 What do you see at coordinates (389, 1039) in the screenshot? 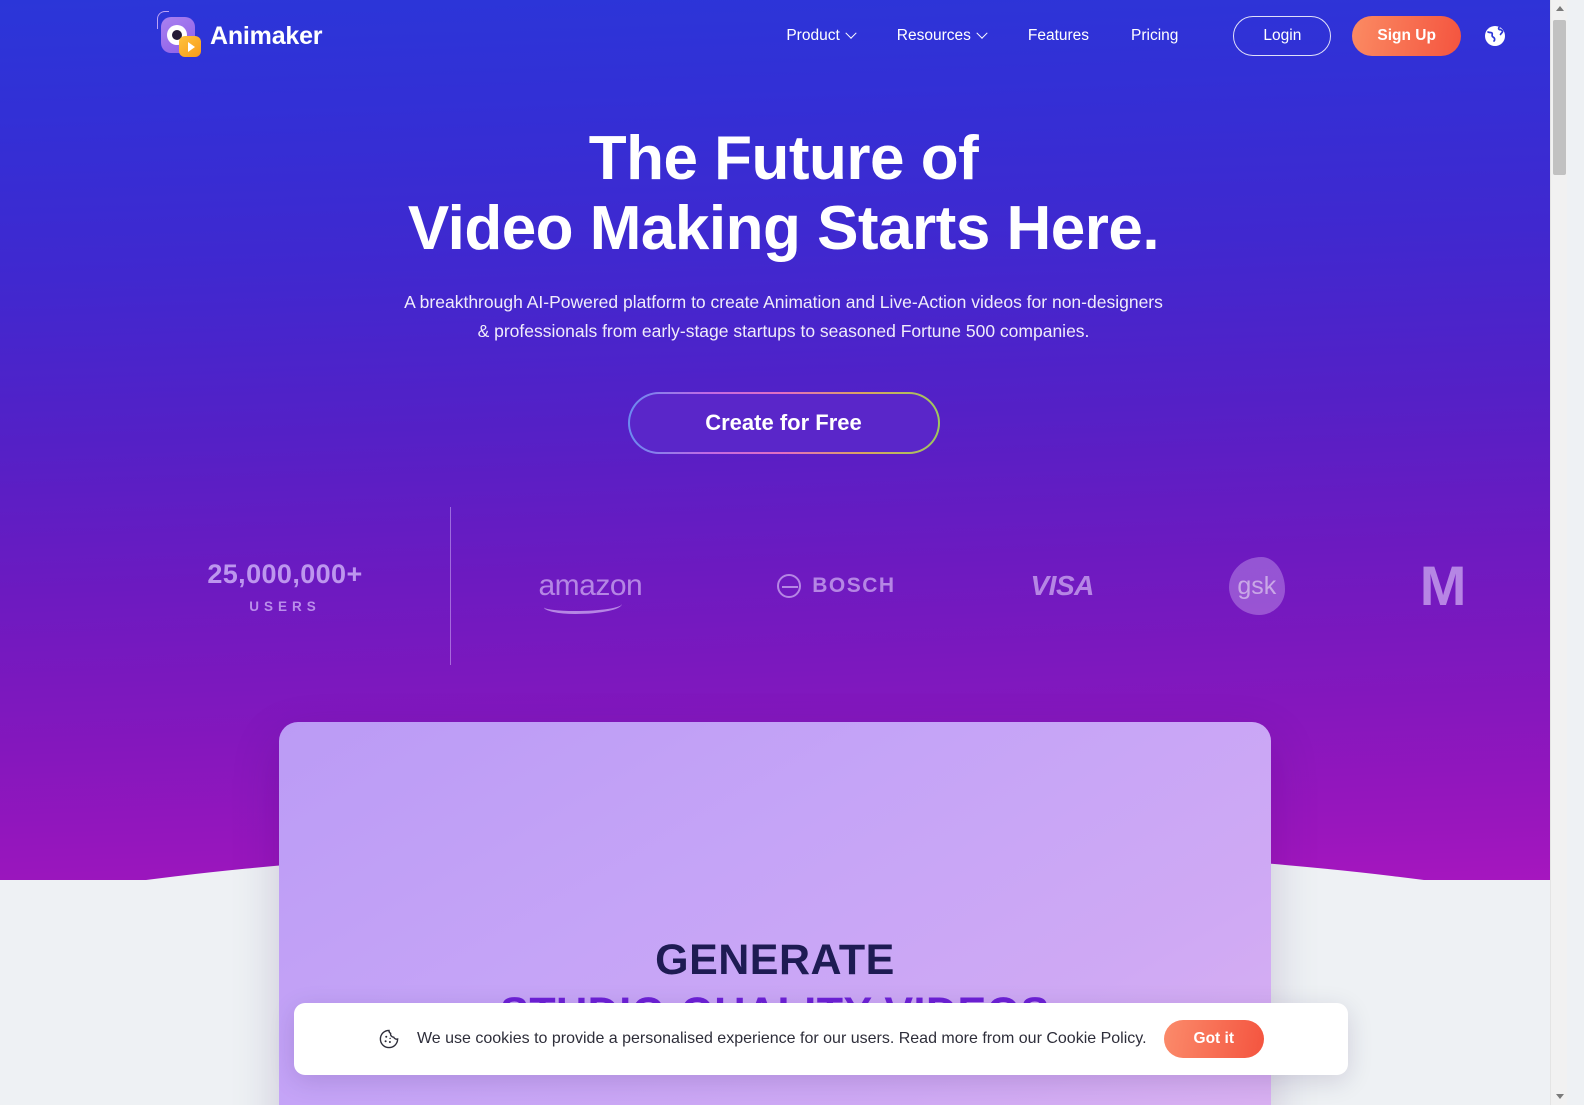
I see `cookie-icon` at bounding box center [389, 1039].